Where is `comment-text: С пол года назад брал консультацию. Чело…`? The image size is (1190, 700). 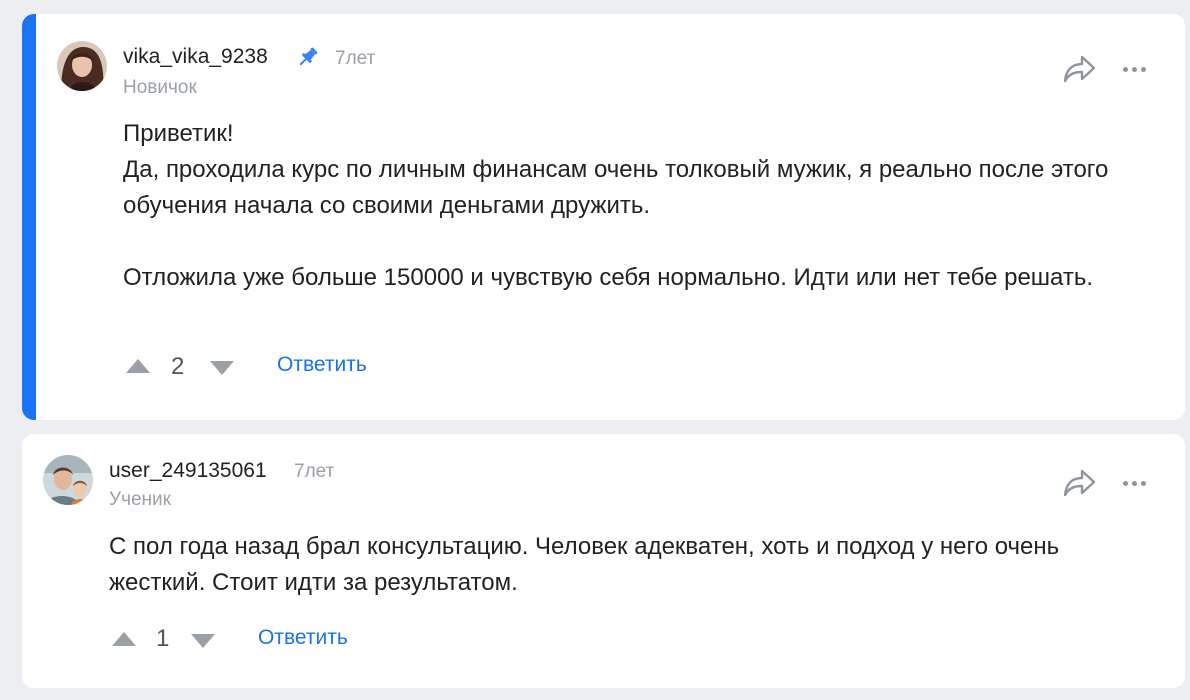 comment-text: С пол года назад брал консультацию. Чело… is located at coordinates (629, 565).